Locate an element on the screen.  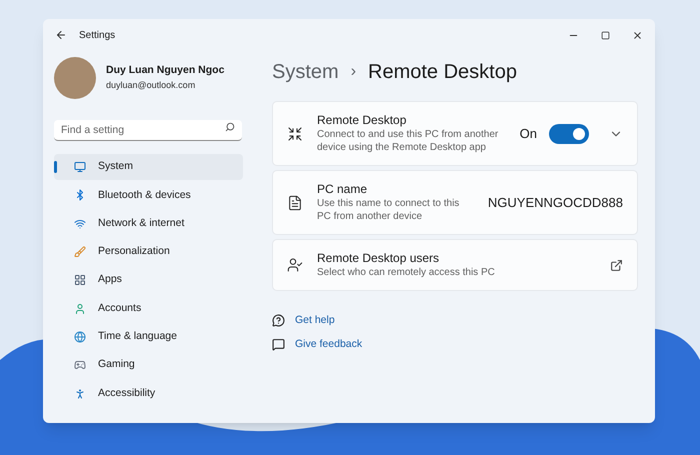
sidebar-item: Gaming is located at coordinates (148, 365).